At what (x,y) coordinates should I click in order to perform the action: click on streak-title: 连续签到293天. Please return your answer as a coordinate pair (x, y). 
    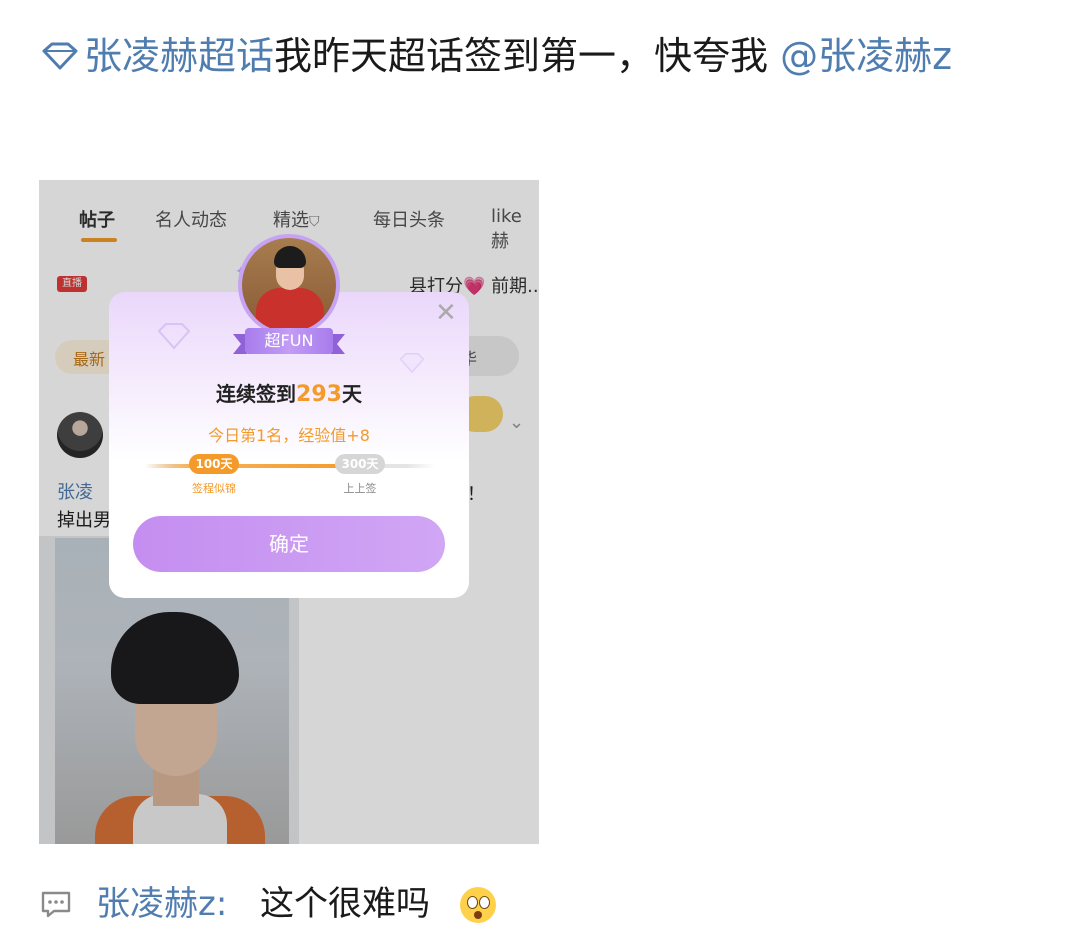
    Looking at the image, I should click on (289, 392).